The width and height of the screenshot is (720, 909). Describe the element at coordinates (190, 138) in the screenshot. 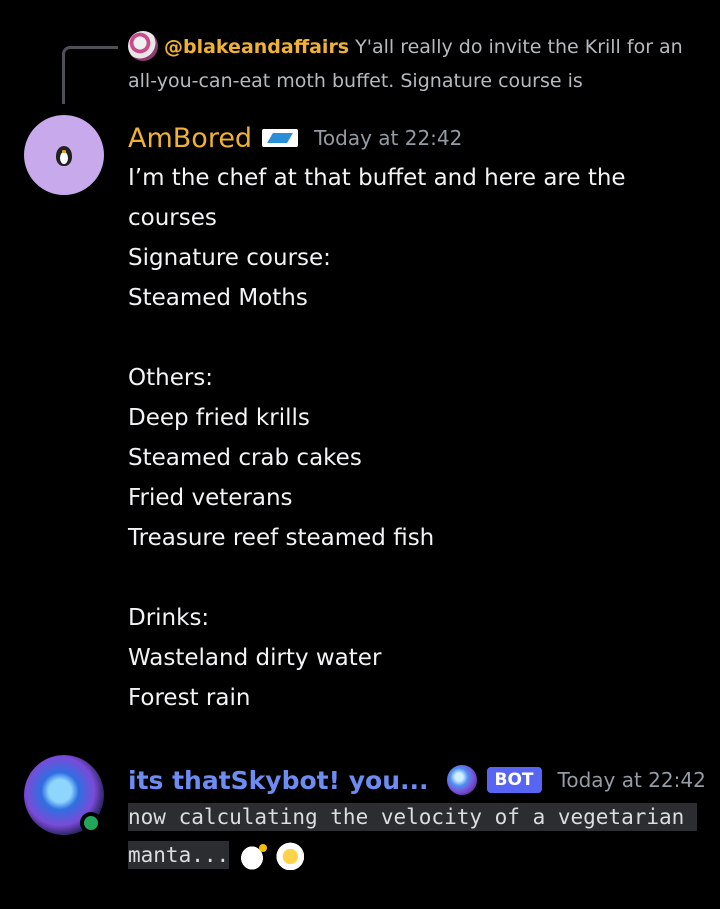

I see `author-name: AmBored` at that location.